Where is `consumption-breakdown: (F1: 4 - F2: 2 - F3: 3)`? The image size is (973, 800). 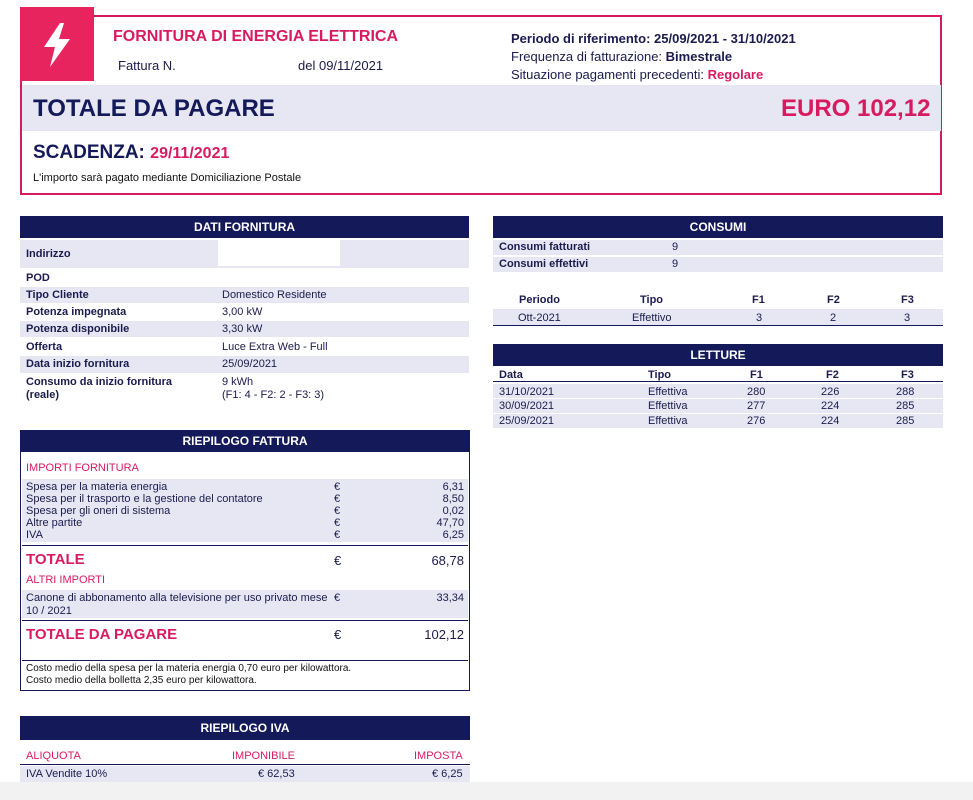 consumption-breakdown: (F1: 4 - F2: 2 - F3: 3) is located at coordinates (273, 395).